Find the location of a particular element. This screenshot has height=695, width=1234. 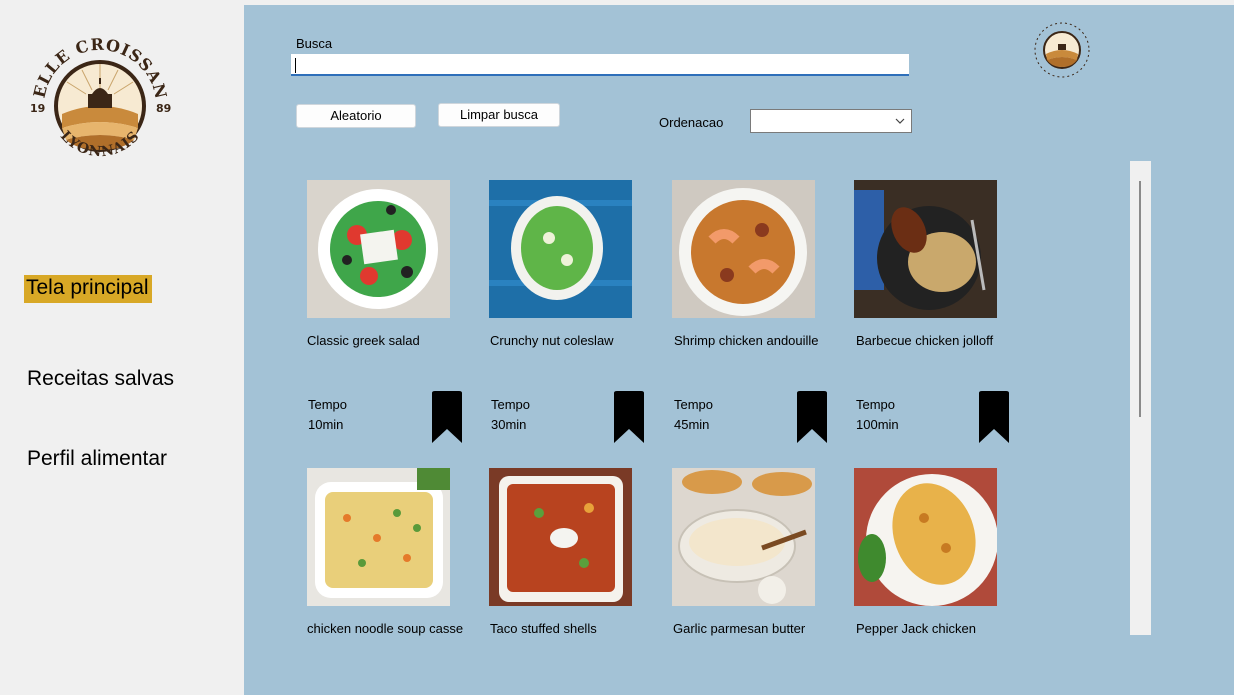

recipe-image-pepper-jack-chicken is located at coordinates (925, 537).